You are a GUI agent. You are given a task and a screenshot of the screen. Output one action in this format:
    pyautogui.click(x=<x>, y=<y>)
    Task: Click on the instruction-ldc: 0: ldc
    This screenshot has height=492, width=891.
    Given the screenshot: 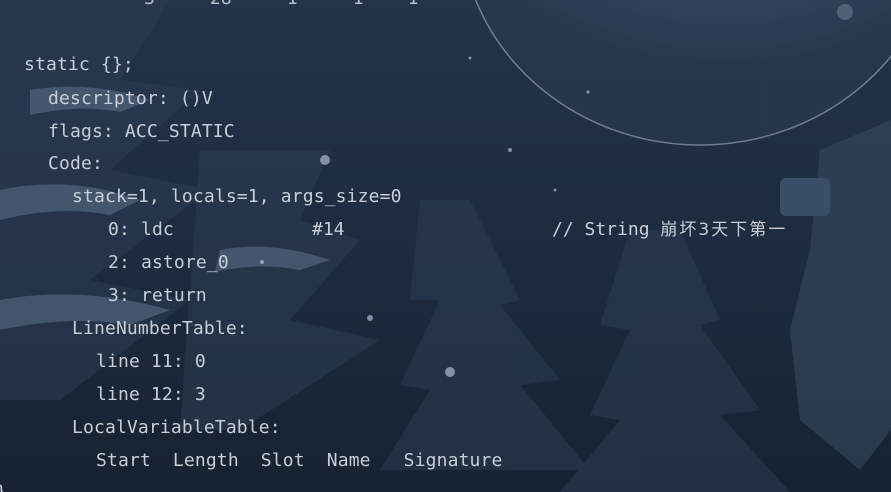 What is the action you would take?
    pyautogui.click(x=141, y=229)
    